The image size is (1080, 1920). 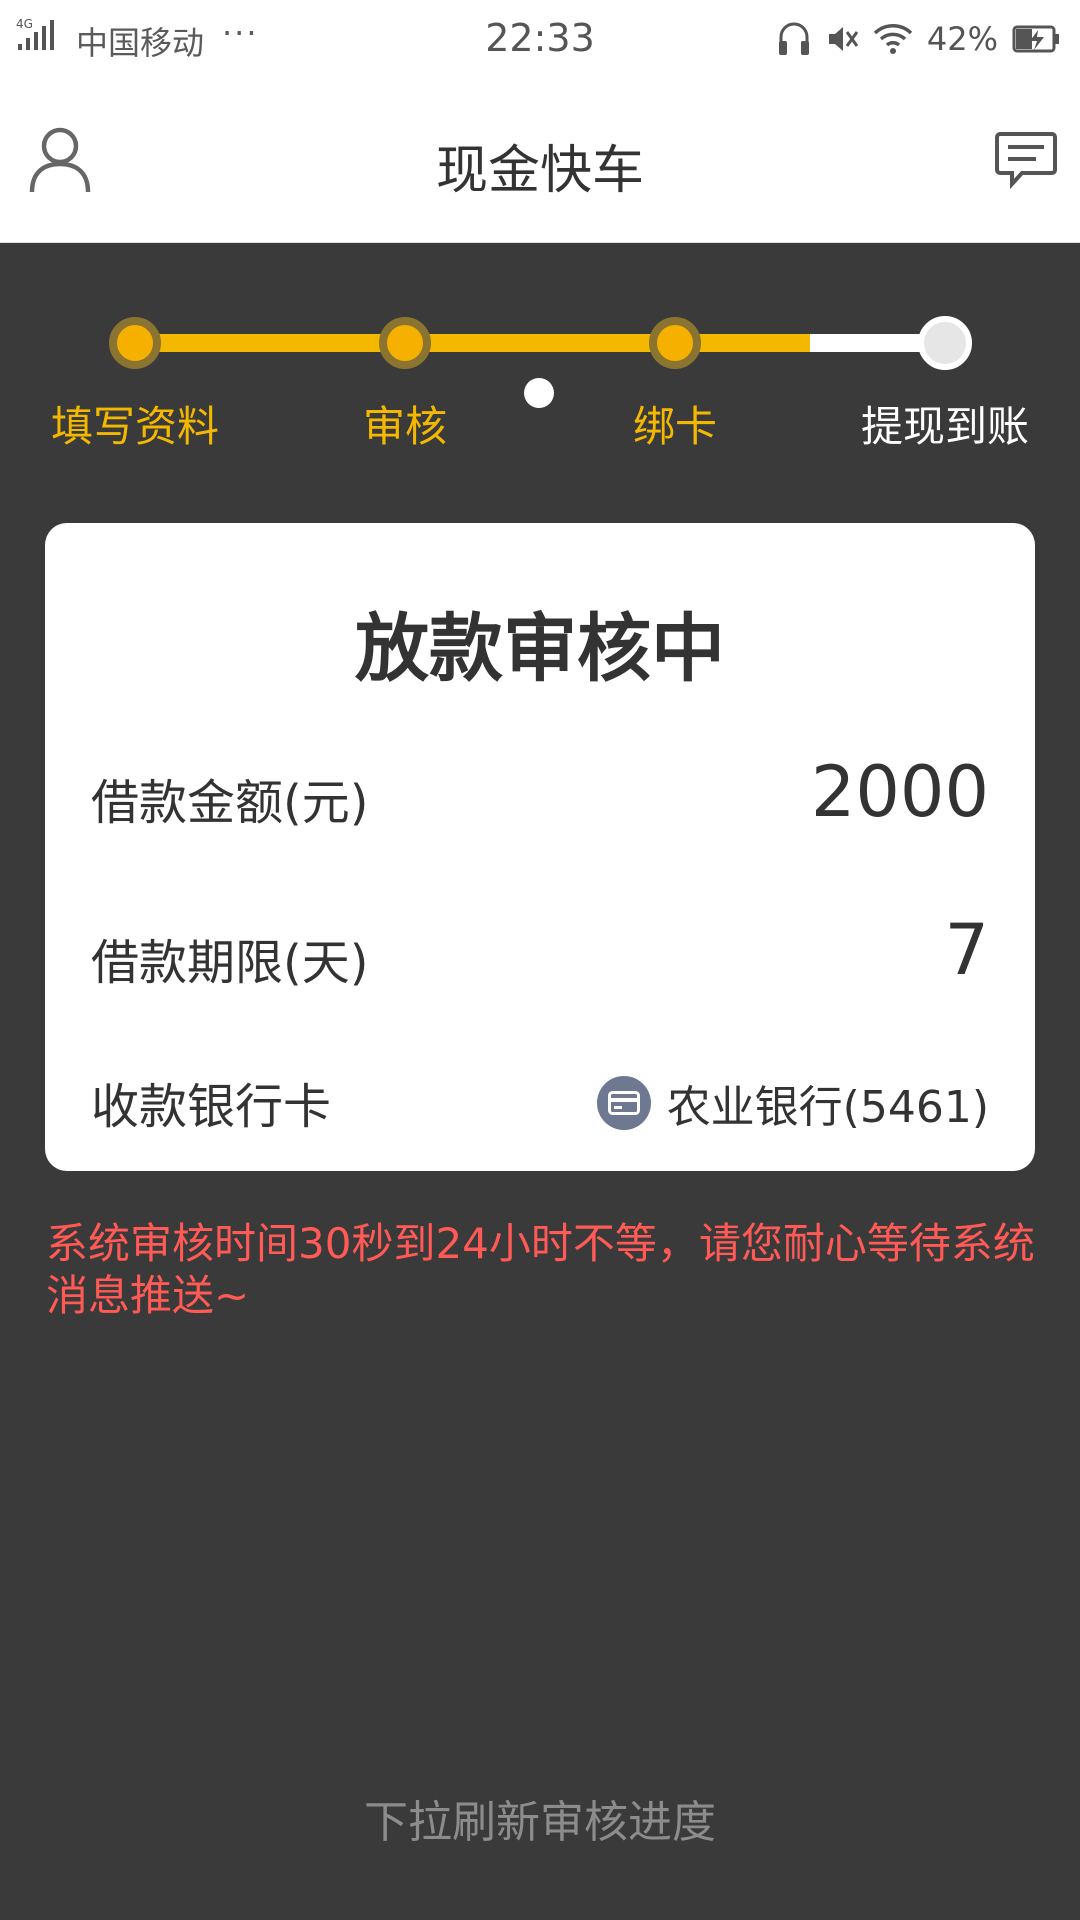 What do you see at coordinates (211, 1107) in the screenshot?
I see `bank-card-label: 收款银行卡` at bounding box center [211, 1107].